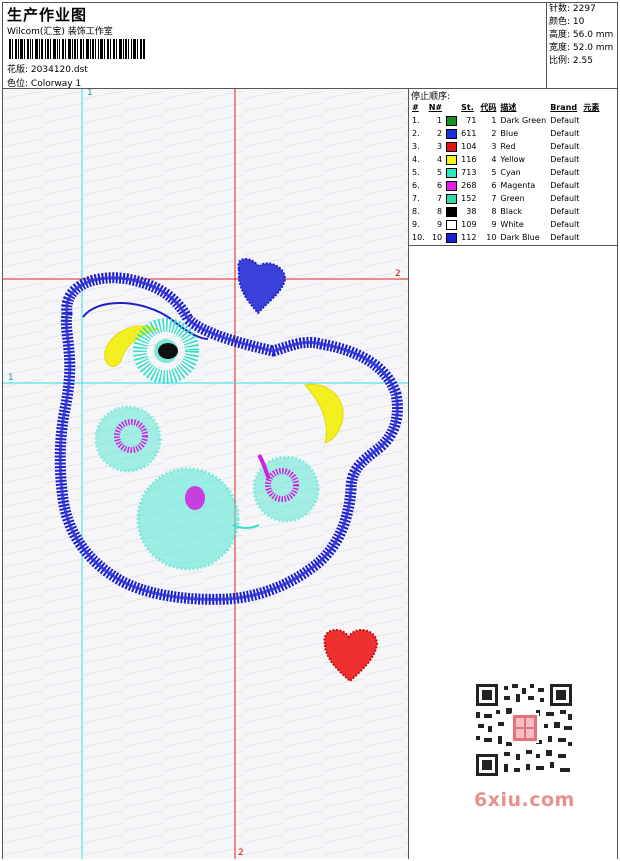  Describe the element at coordinates (440, 224) in the screenshot. I see `row-needle: 9` at that location.